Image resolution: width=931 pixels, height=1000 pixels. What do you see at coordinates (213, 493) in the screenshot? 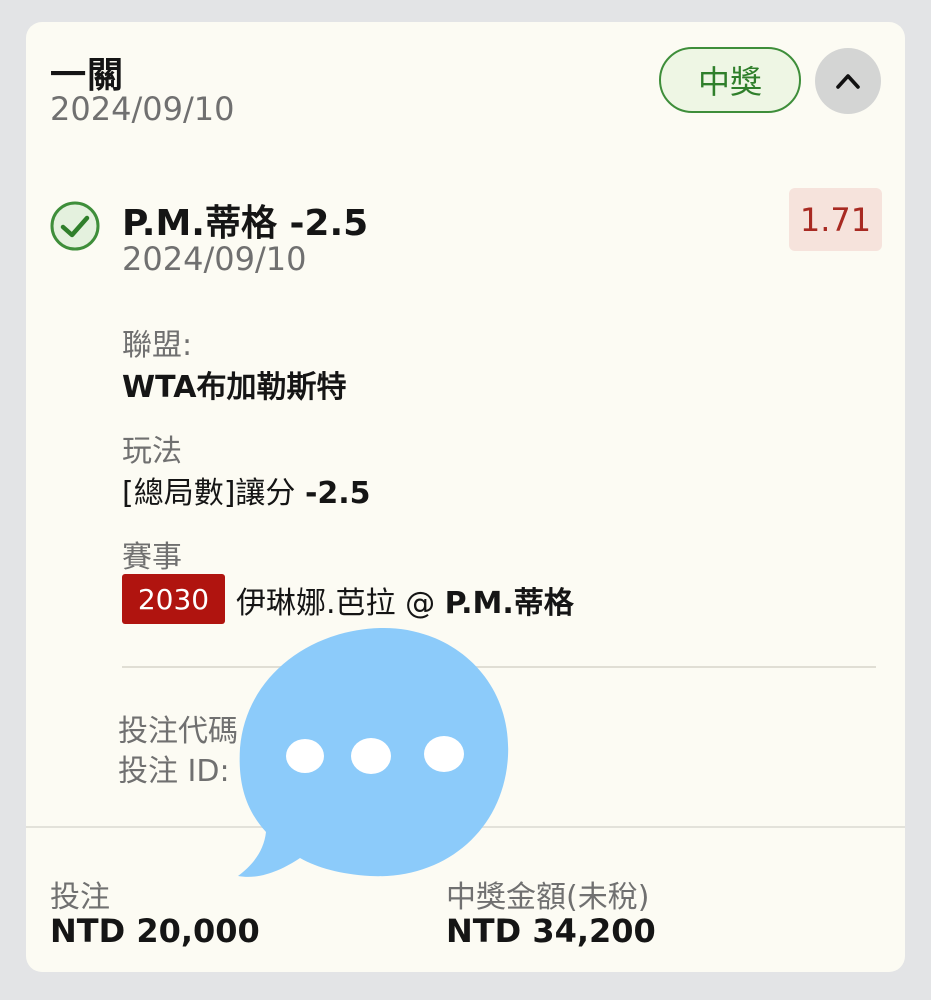
I see `market-value-prefix: [總局數]讓分` at bounding box center [213, 493].